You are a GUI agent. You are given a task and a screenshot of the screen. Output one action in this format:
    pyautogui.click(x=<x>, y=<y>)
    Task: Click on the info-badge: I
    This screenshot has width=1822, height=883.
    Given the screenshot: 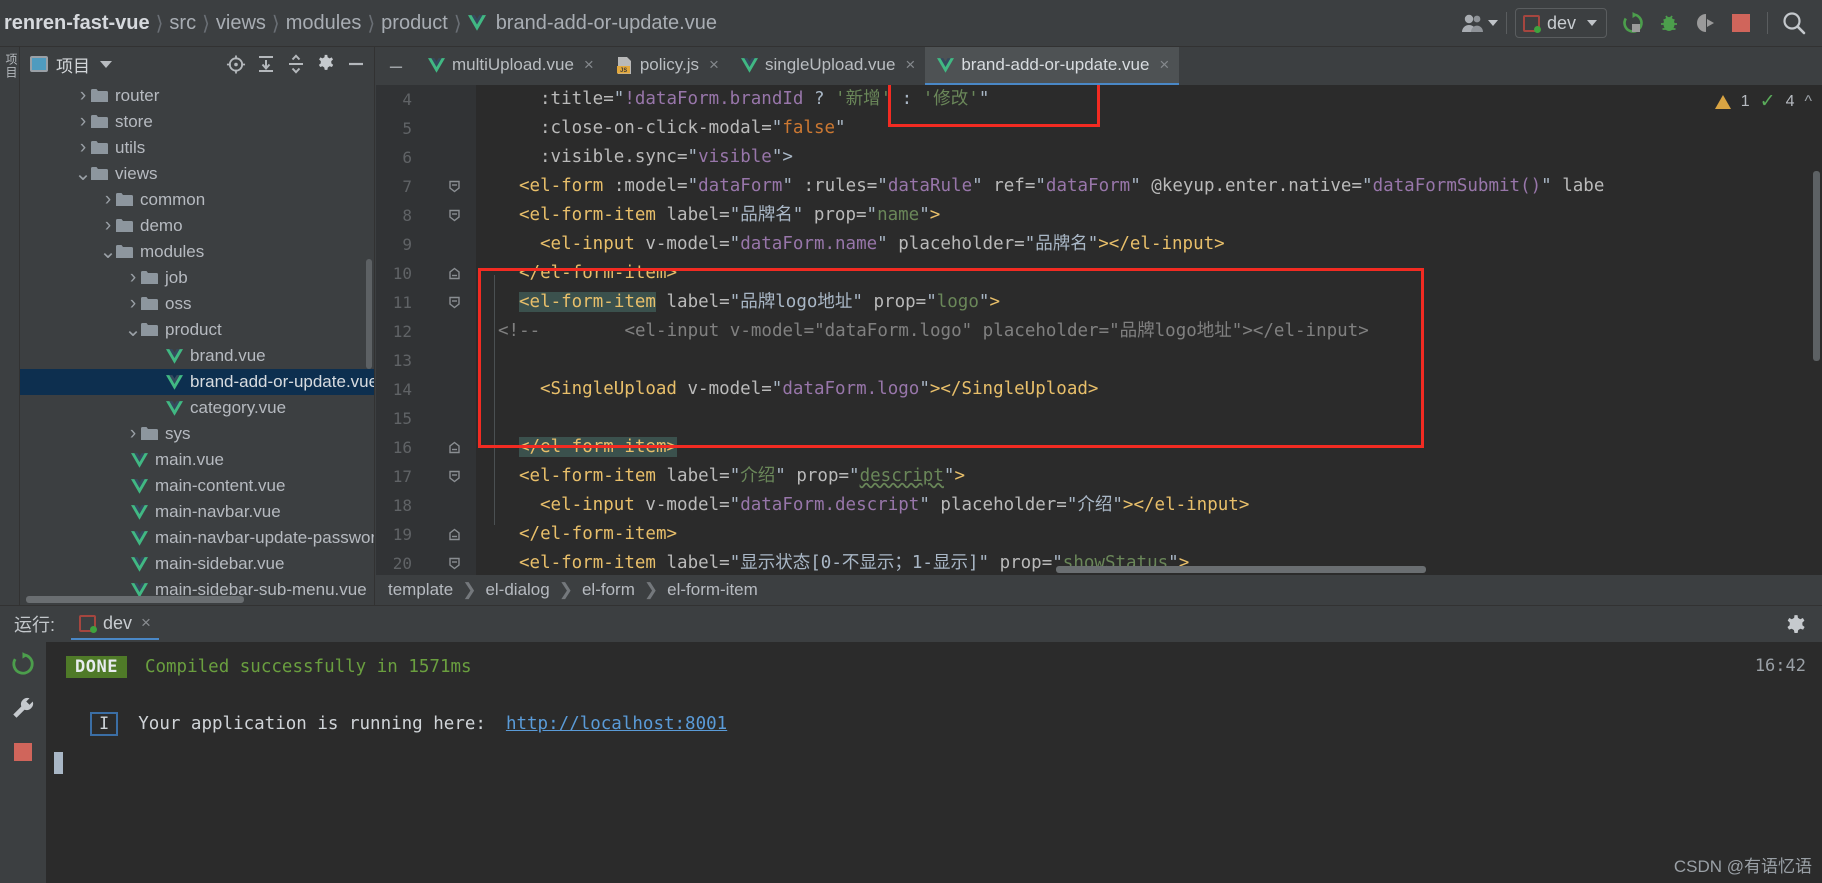 What is the action you would take?
    pyautogui.click(x=104, y=724)
    